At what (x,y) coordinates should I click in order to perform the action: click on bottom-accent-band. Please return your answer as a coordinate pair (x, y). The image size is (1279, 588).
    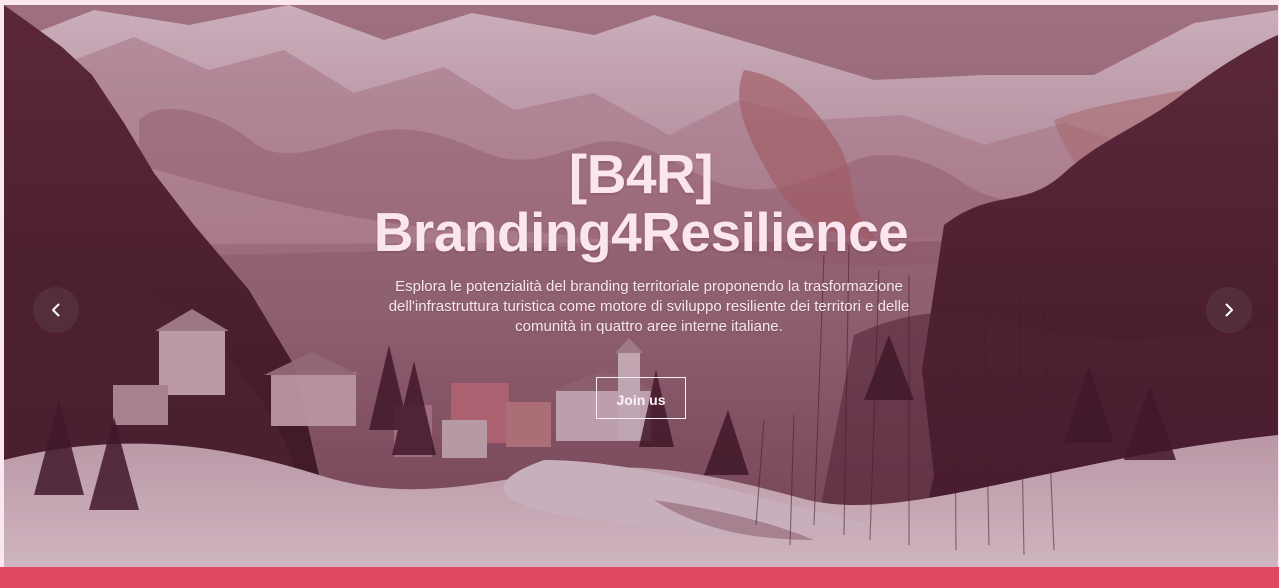
    Looking at the image, I should click on (639, 577).